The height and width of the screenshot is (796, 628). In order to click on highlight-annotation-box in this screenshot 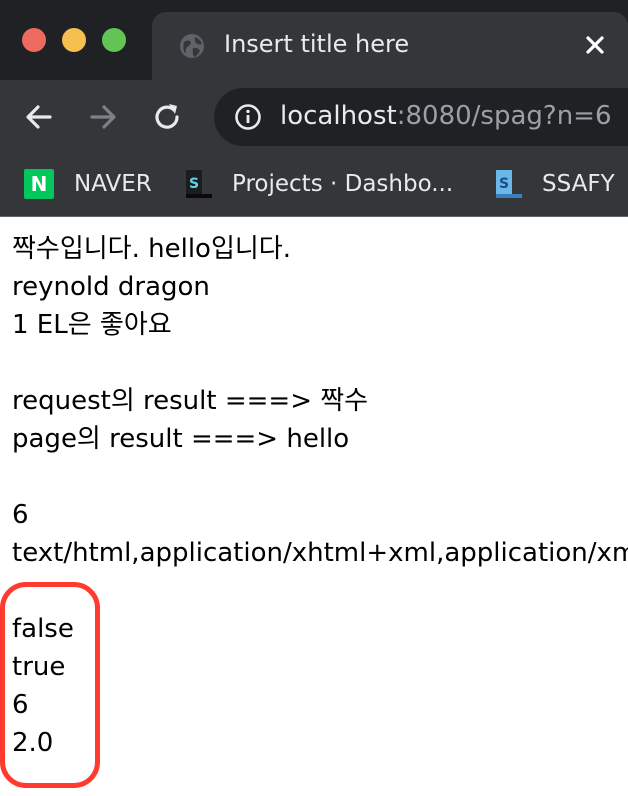, I will do `click(50, 685)`.